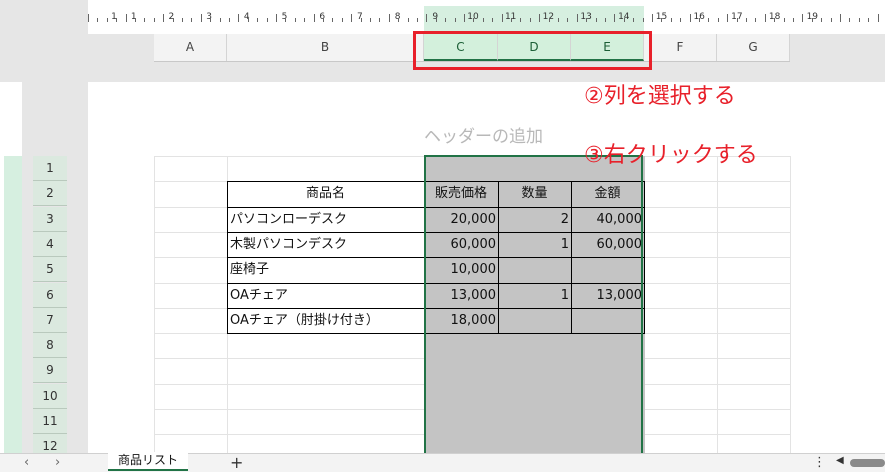 The image size is (885, 472). What do you see at coordinates (246, 17) in the screenshot?
I see `ruler-number: 4` at bounding box center [246, 17].